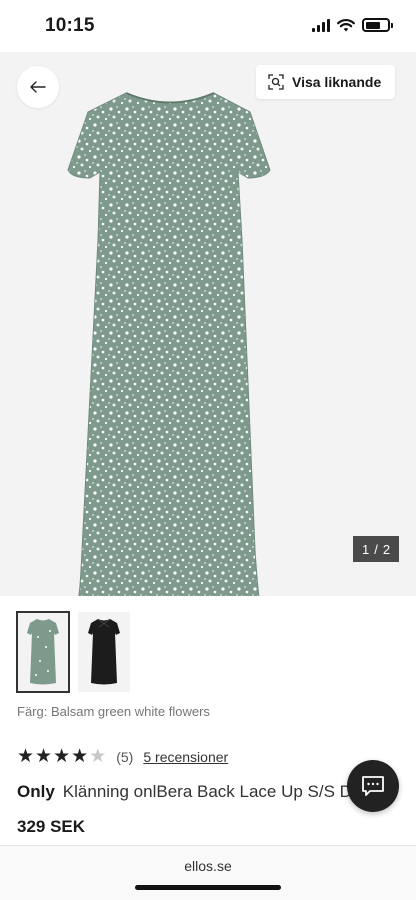 The image size is (416, 900). Describe the element at coordinates (207, 791) in the screenshot. I see `product-name: Klänning onlBera Back Lace Up S/S D` at that location.